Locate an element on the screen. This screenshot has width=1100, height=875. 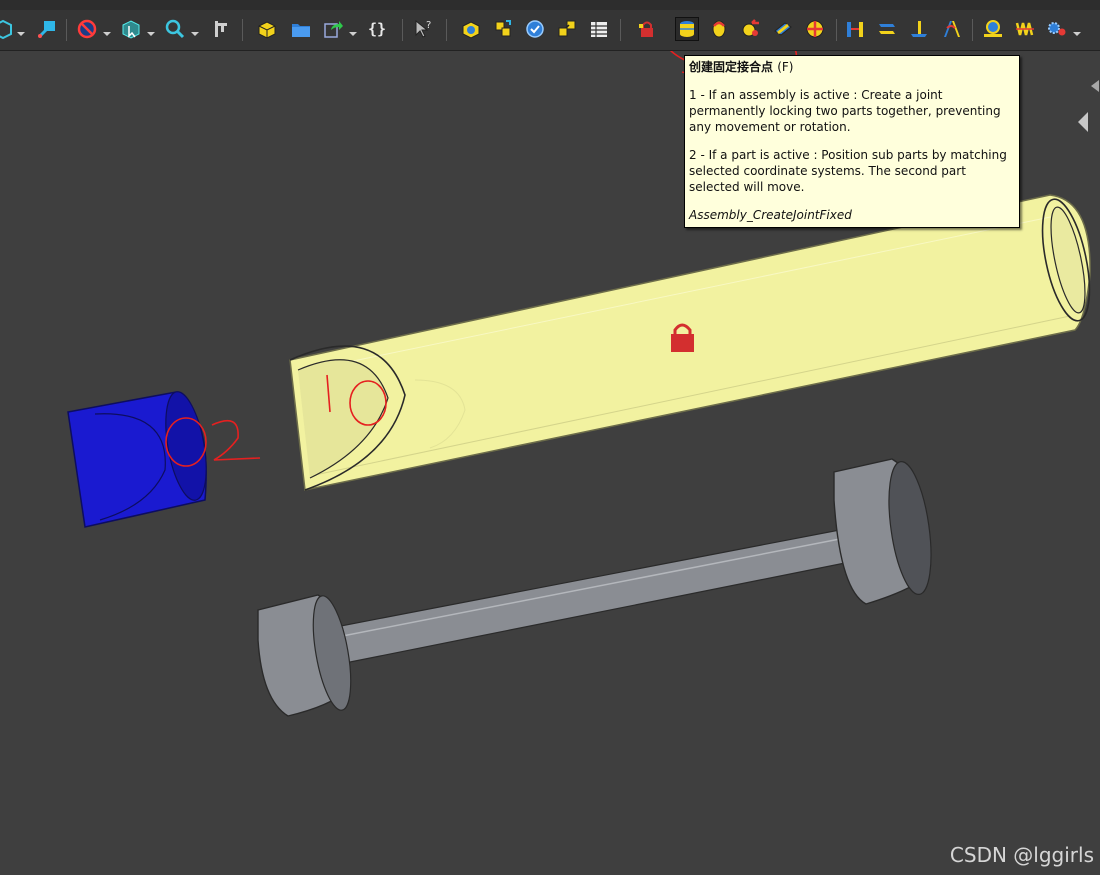
create-joint-distance-icon is located at coordinates (855, 29).